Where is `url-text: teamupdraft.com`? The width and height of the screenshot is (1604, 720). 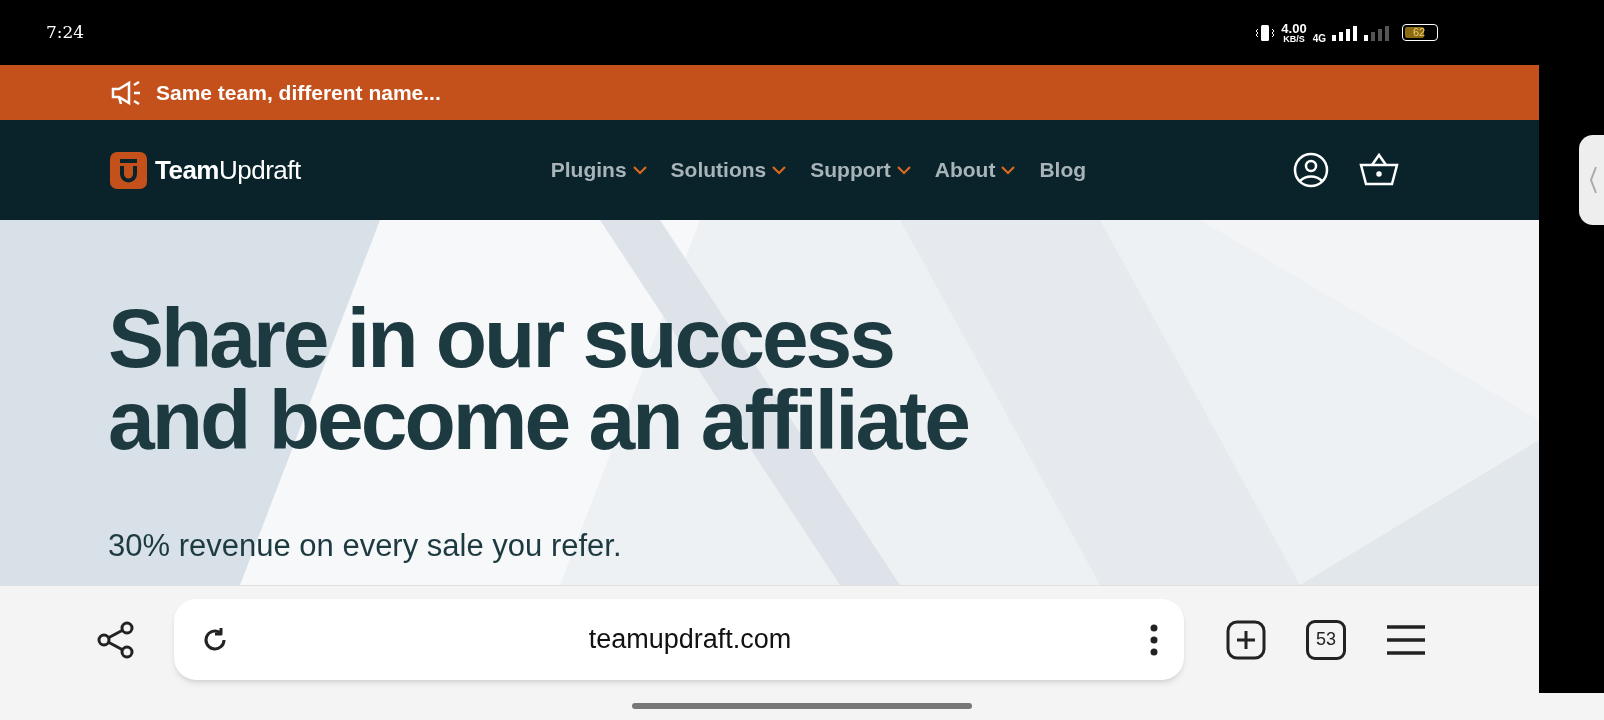 url-text: teamupdraft.com is located at coordinates (690, 640).